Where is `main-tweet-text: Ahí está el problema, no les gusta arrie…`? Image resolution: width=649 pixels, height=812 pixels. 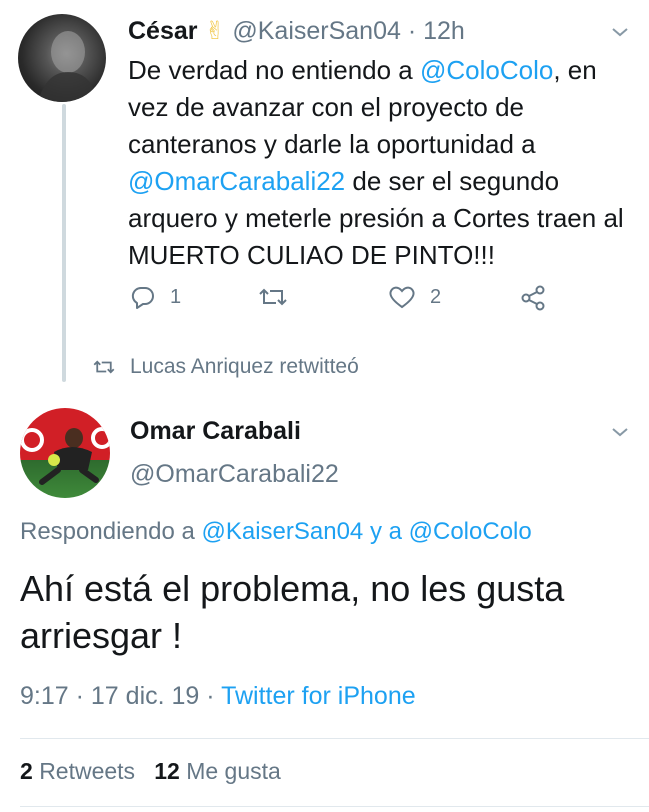
main-tweet-text: Ahí está el problema, no les gusta arrie… is located at coordinates (292, 612).